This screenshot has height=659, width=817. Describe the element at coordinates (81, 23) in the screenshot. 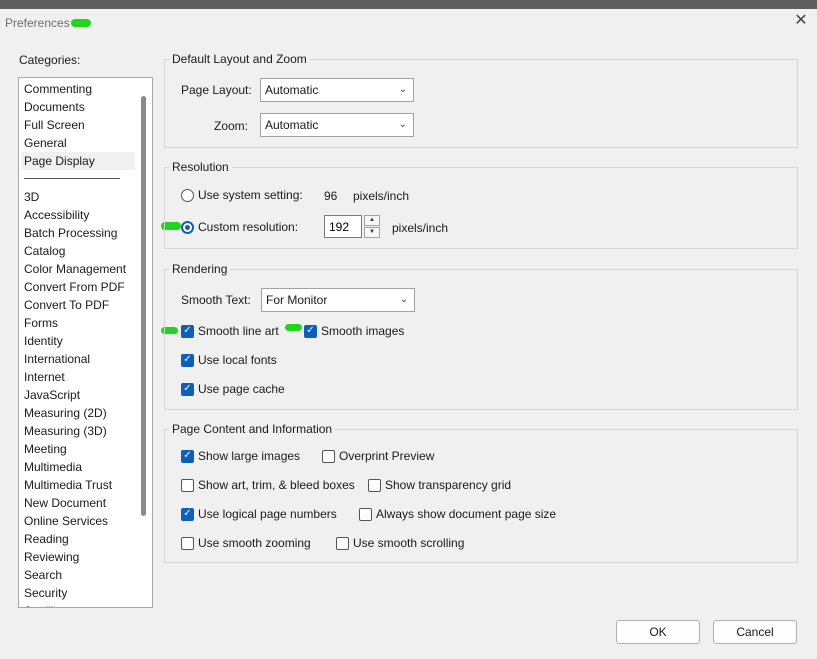

I see `highlighter-mark` at that location.